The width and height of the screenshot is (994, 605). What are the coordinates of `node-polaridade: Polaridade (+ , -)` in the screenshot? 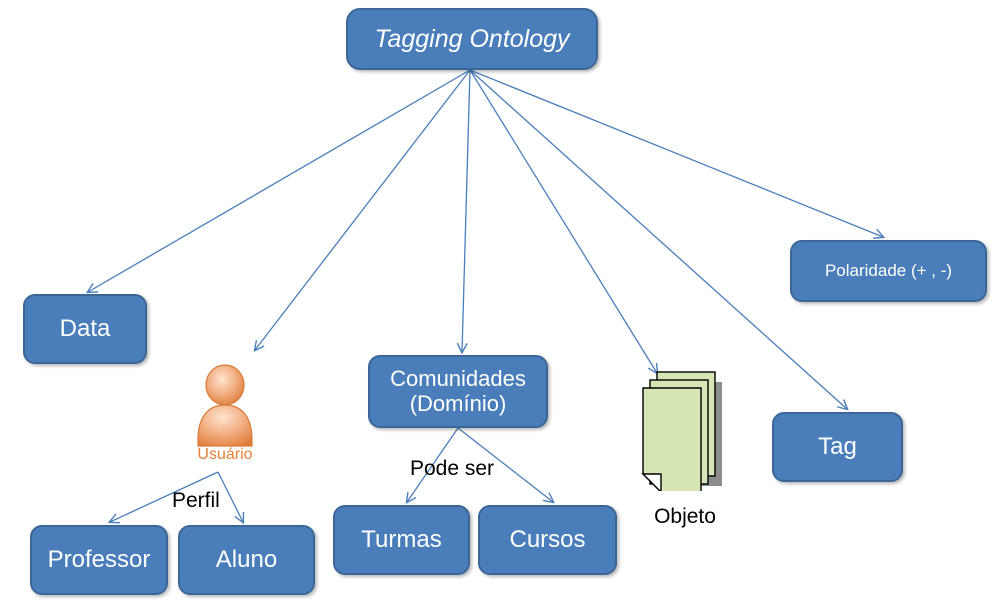 It's located at (888, 271).